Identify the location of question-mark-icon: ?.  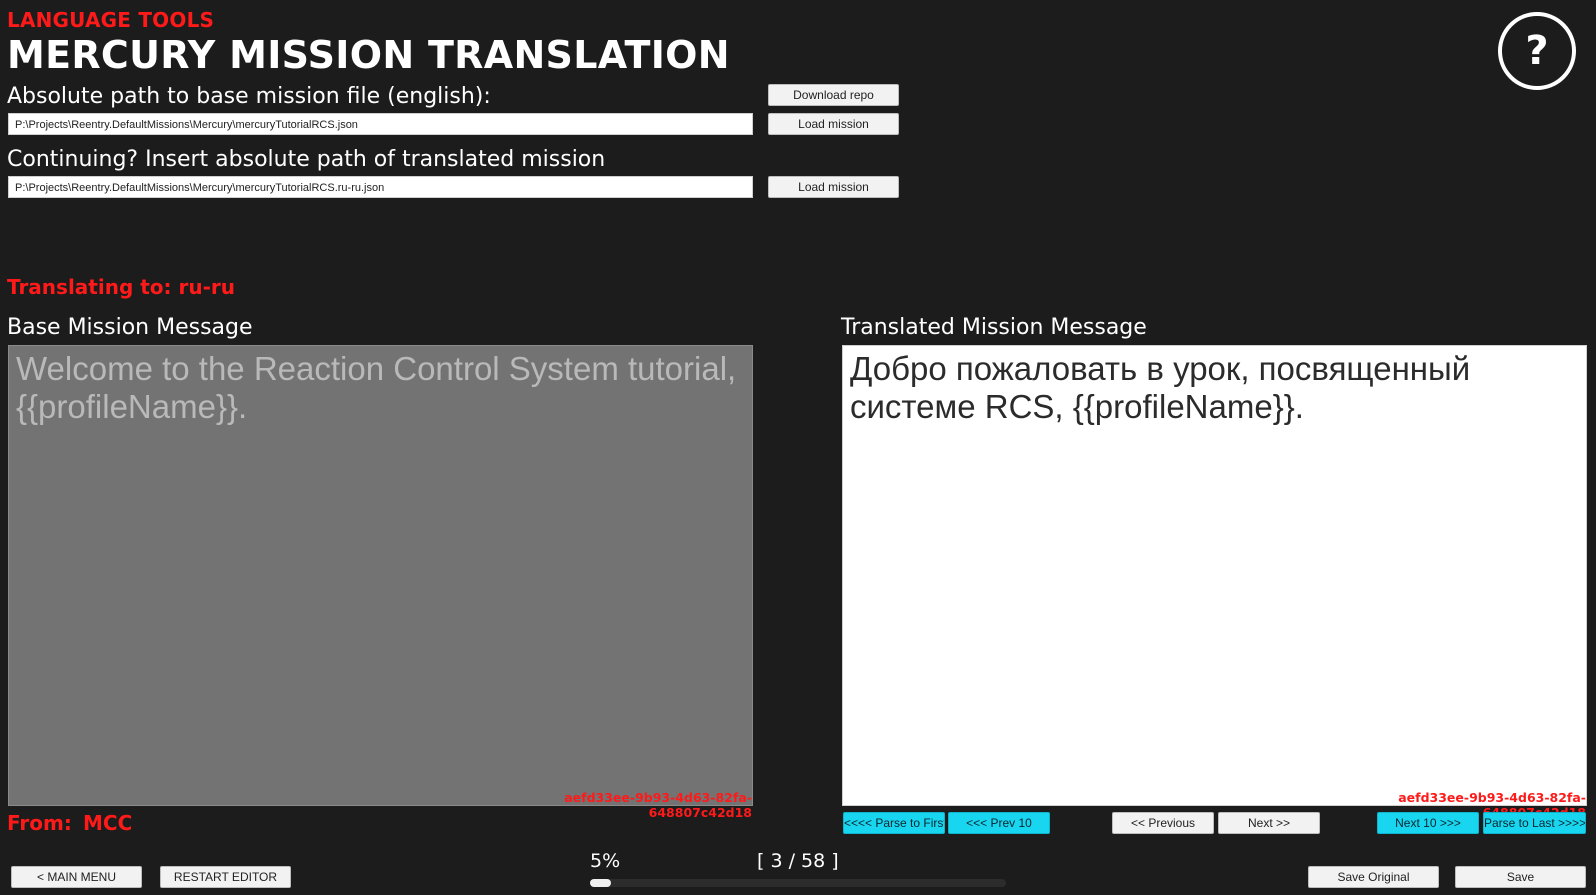
(1537, 51).